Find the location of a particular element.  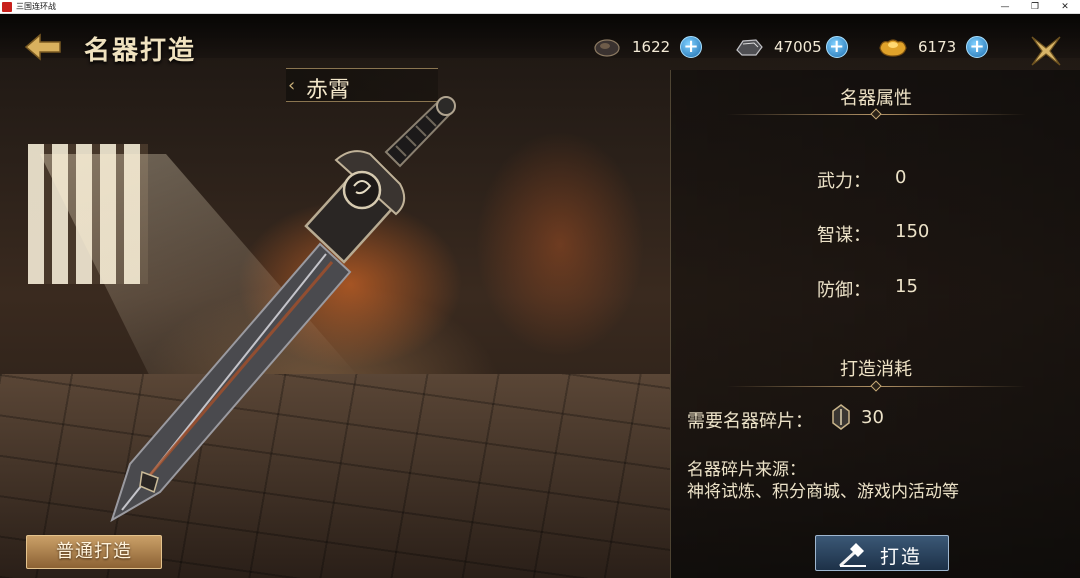

app-icon is located at coordinates (7, 6).